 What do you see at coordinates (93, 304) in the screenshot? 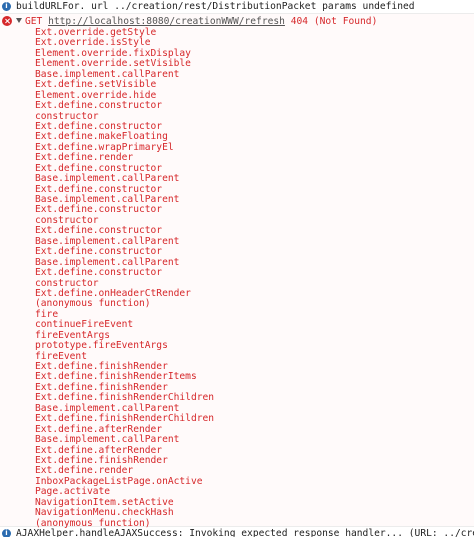
I see `stack-frame: (anonymous function)` at bounding box center [93, 304].